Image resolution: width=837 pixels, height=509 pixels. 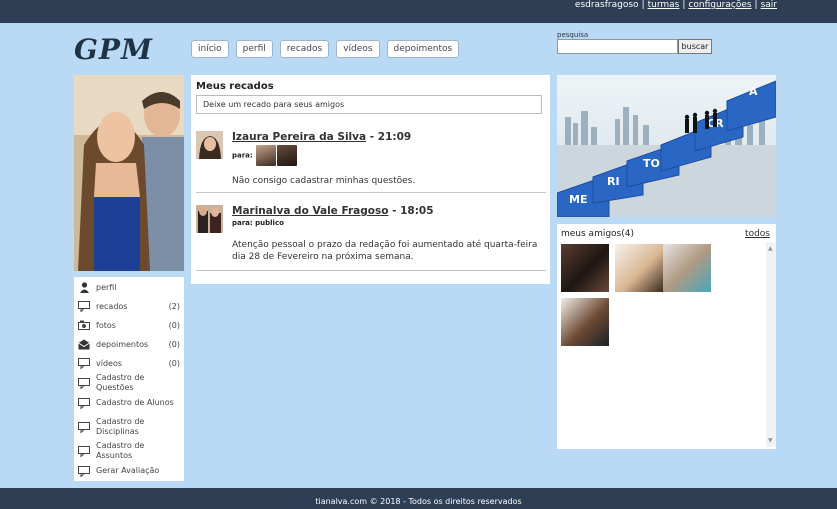 I want to click on message-text: Não consigo cadastrar minhas questões., so click(x=324, y=181).